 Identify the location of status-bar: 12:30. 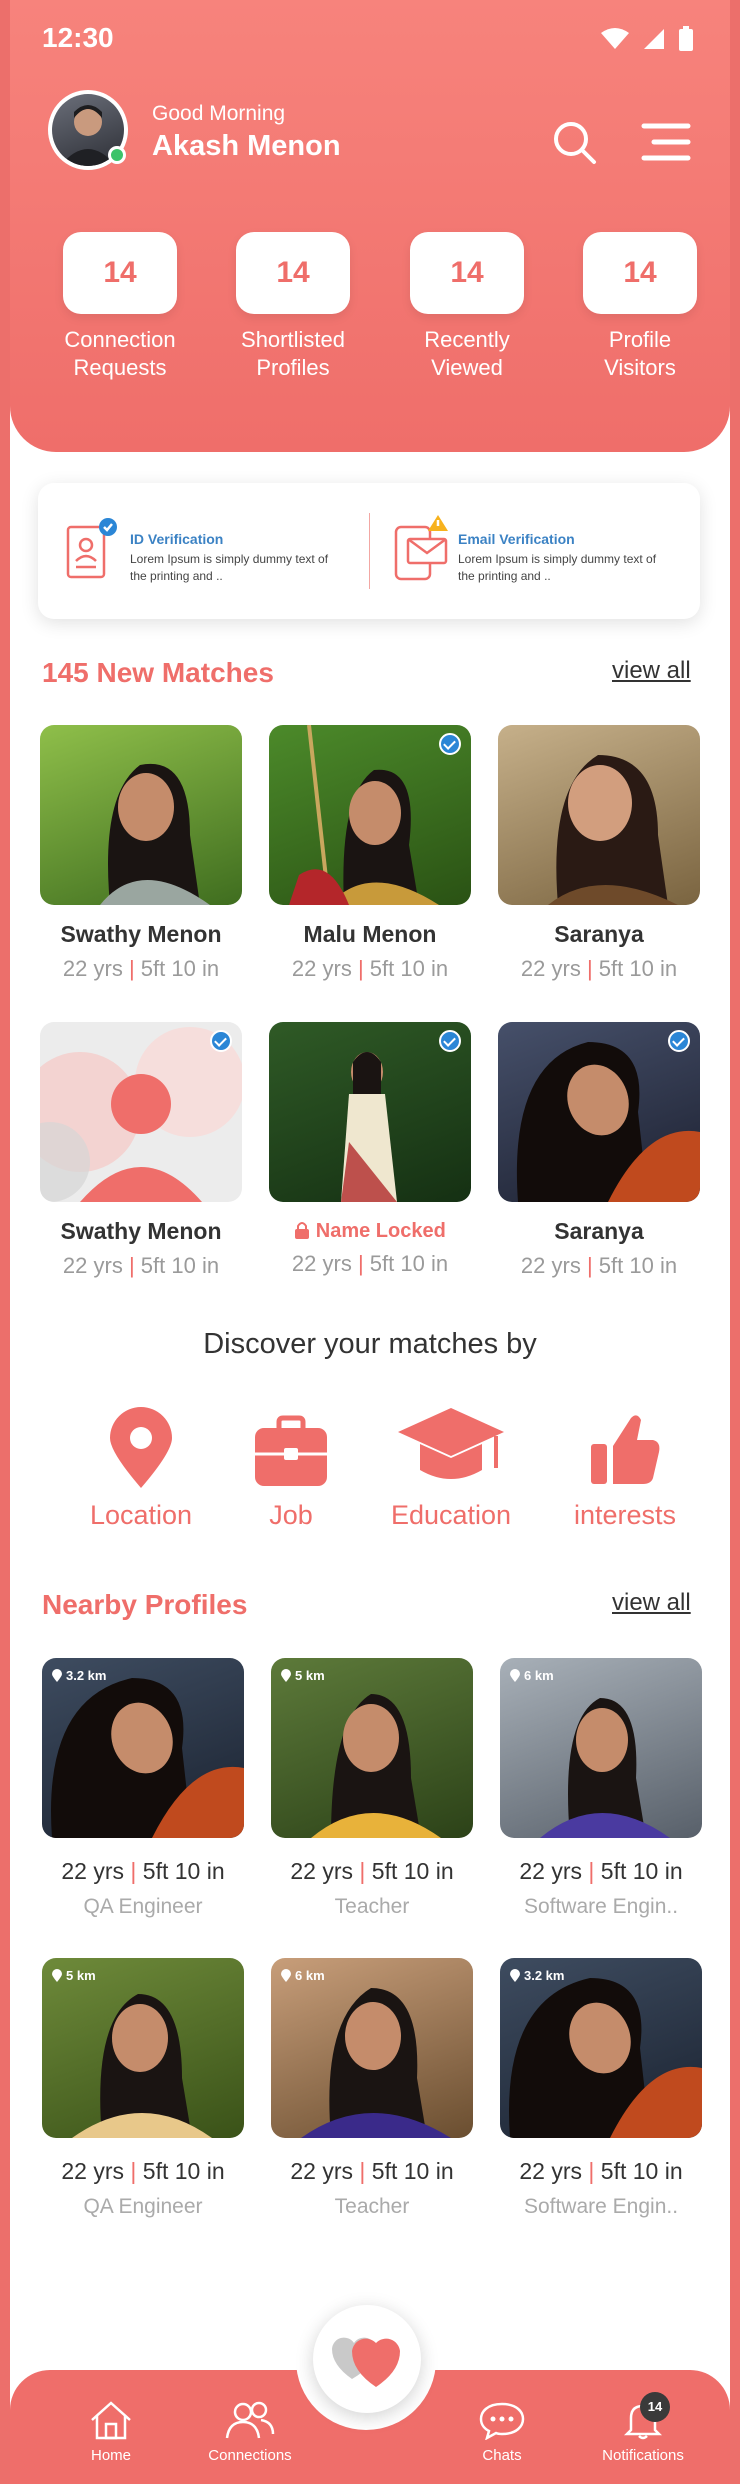
(370, 40).